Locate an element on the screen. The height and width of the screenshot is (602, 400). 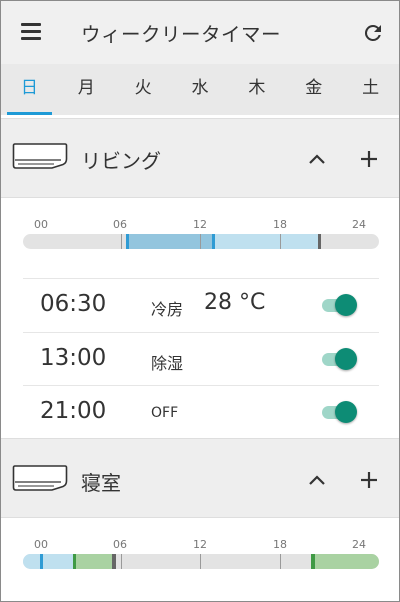
tab-monday: 月 is located at coordinates (86, 89).